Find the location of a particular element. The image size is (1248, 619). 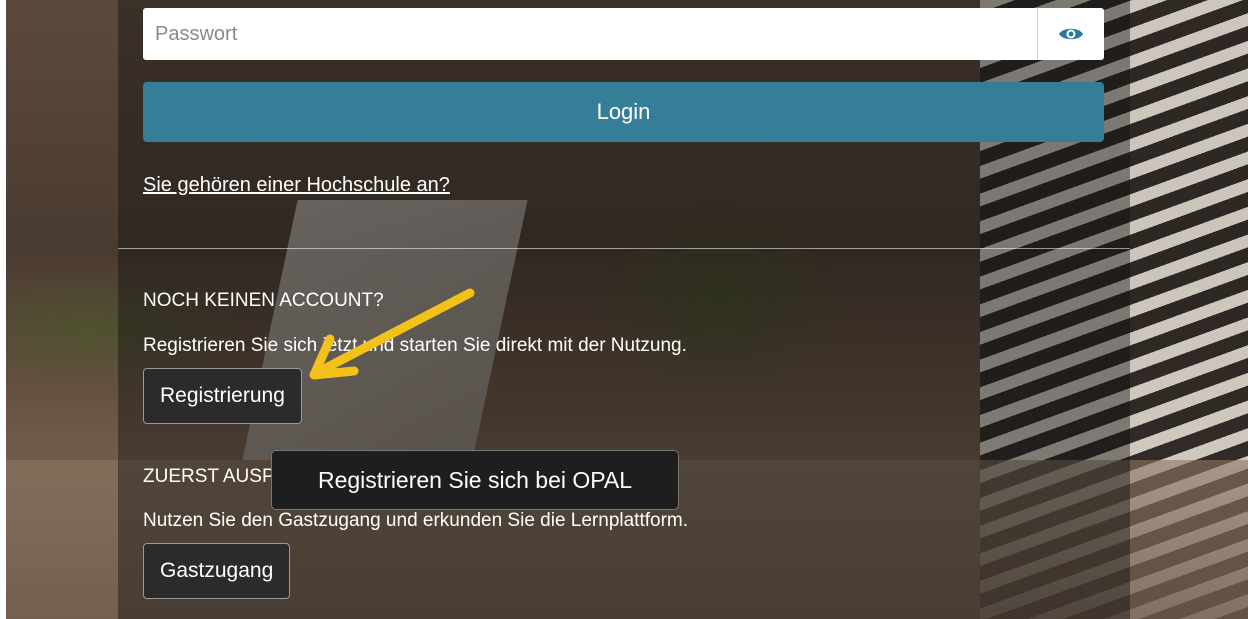

eye-icon is located at coordinates (1071, 34).